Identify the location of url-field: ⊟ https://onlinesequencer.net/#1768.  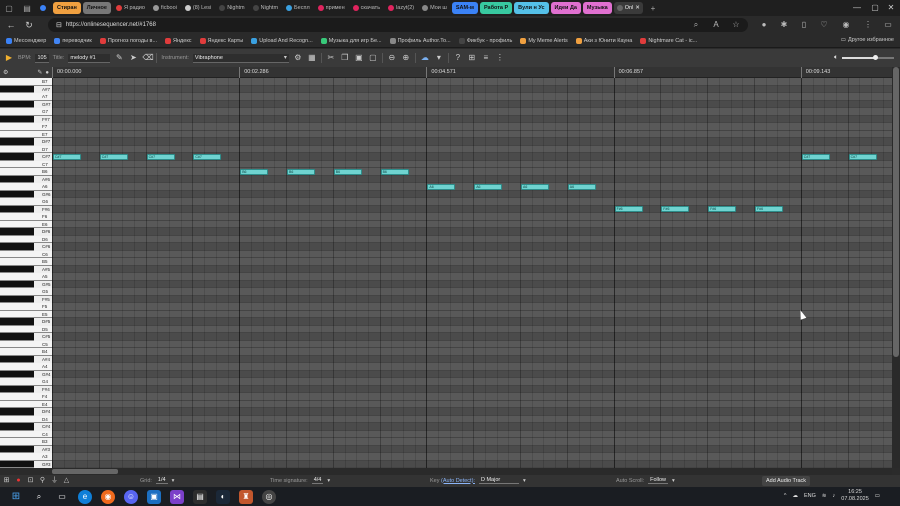
(398, 25).